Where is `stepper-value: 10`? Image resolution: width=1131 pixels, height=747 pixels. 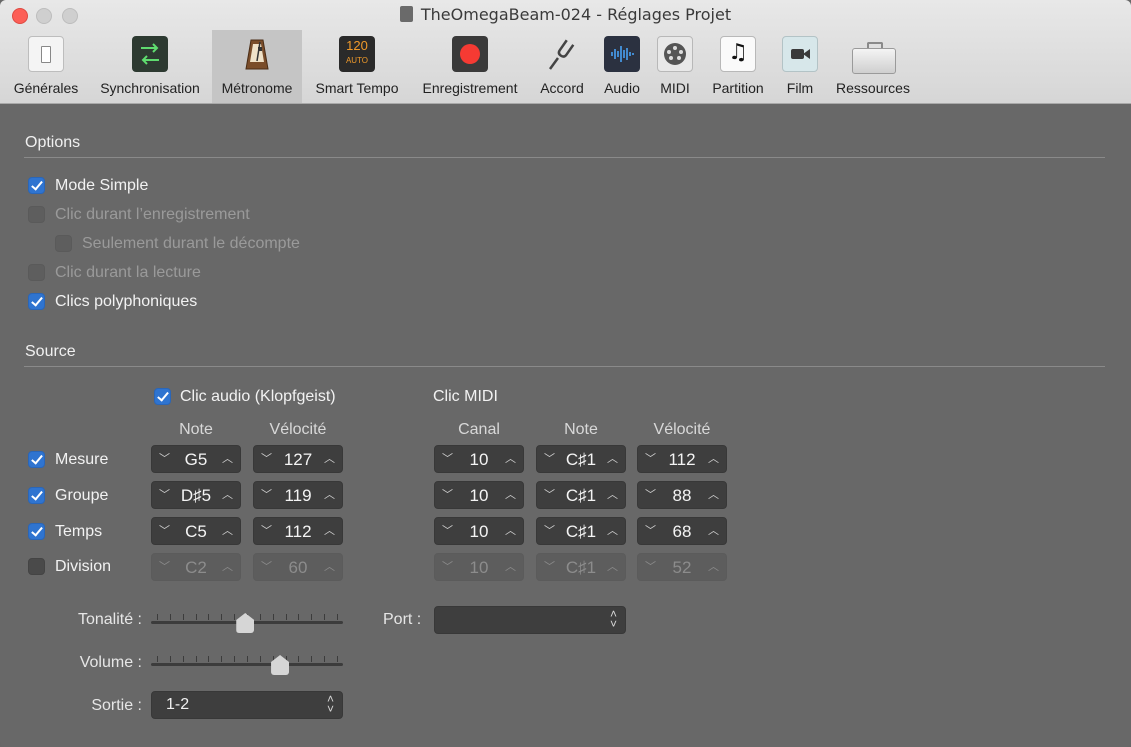 stepper-value: 10 is located at coordinates (479, 459).